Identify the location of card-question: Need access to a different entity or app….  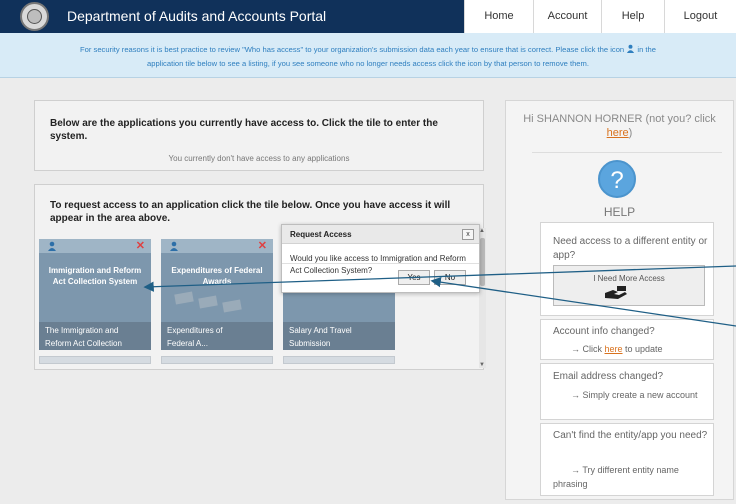
(630, 248).